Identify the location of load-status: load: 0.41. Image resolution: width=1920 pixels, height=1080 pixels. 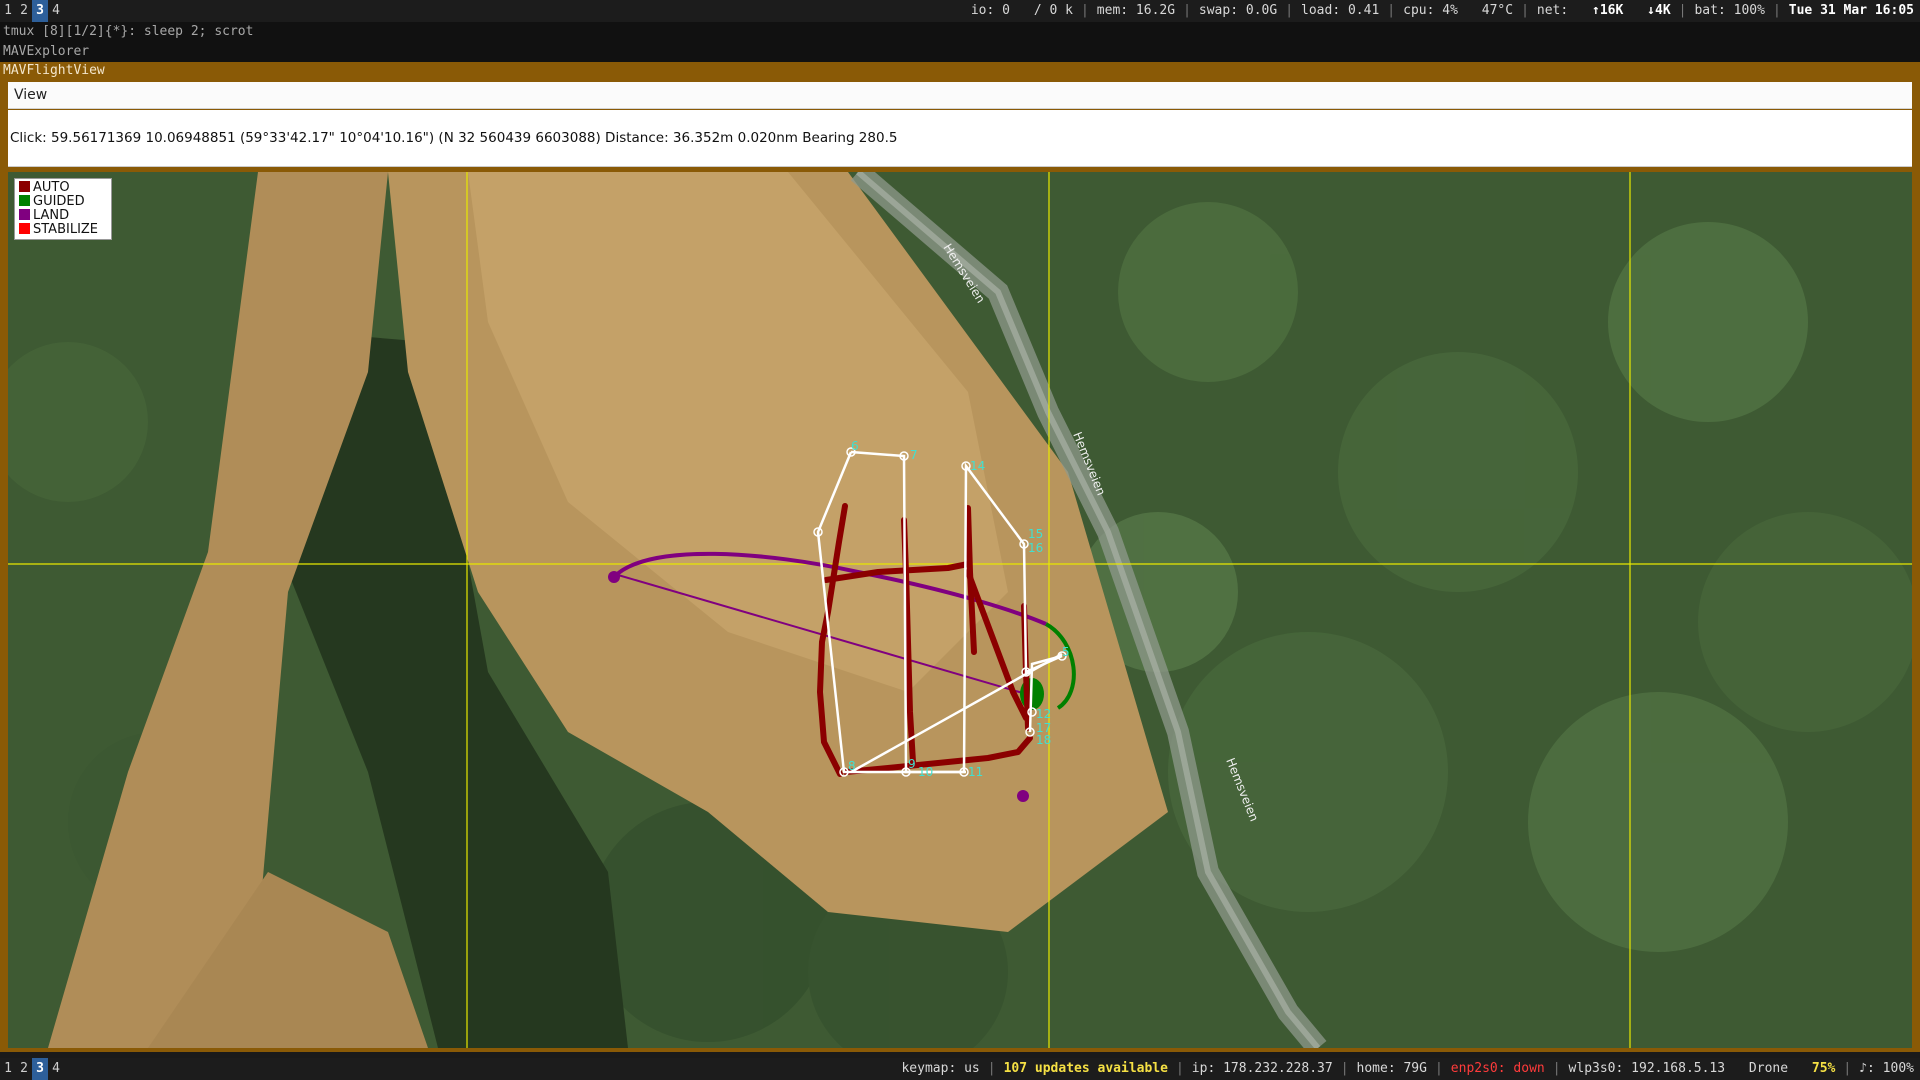
(1340, 10).